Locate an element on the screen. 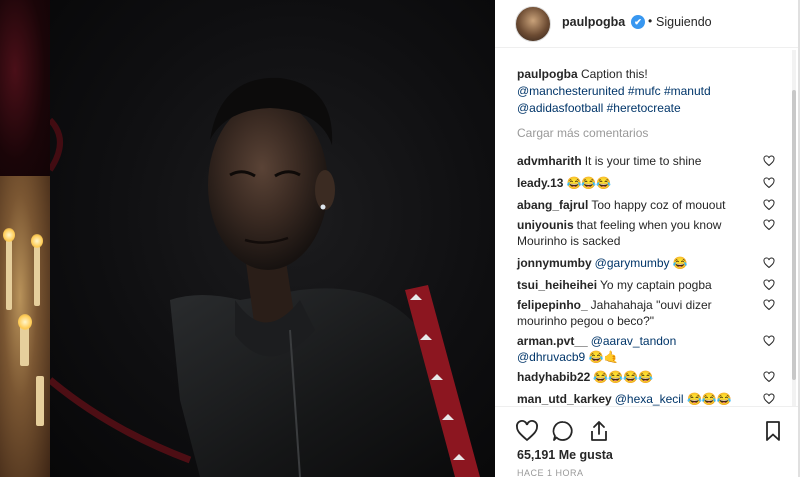 The height and width of the screenshot is (477, 800). comment-text: Yo my captain pogba is located at coordinates (656, 285).